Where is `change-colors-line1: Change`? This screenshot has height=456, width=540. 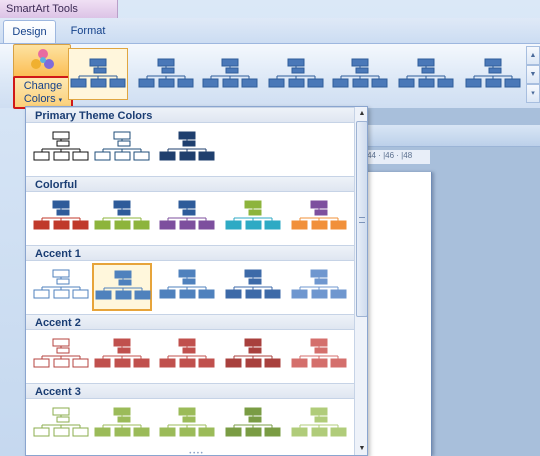 change-colors-line1: Change is located at coordinates (43, 86).